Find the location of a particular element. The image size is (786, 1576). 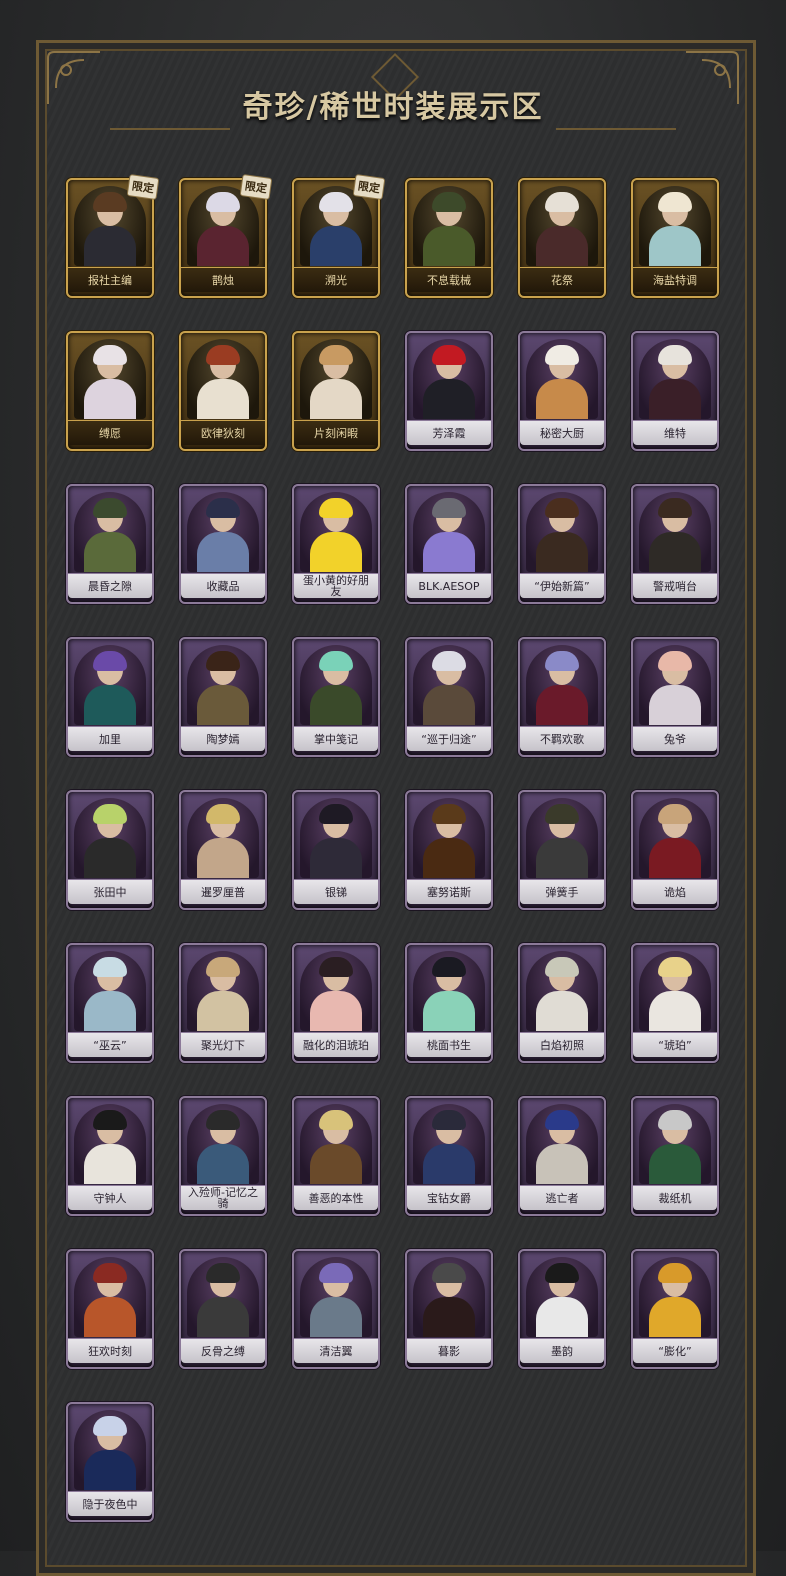

costume-card: 溯光 限定 is located at coordinates (339, 236).